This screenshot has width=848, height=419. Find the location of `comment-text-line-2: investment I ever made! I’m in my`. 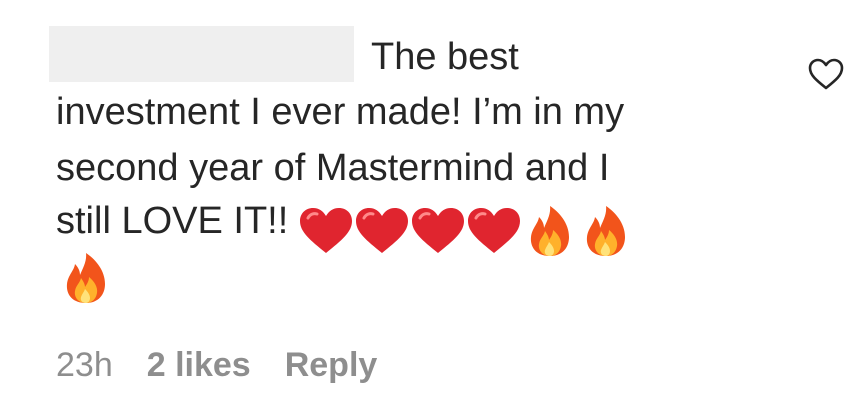

comment-text-line-2: investment I ever made! I’m in my is located at coordinates (340, 112).